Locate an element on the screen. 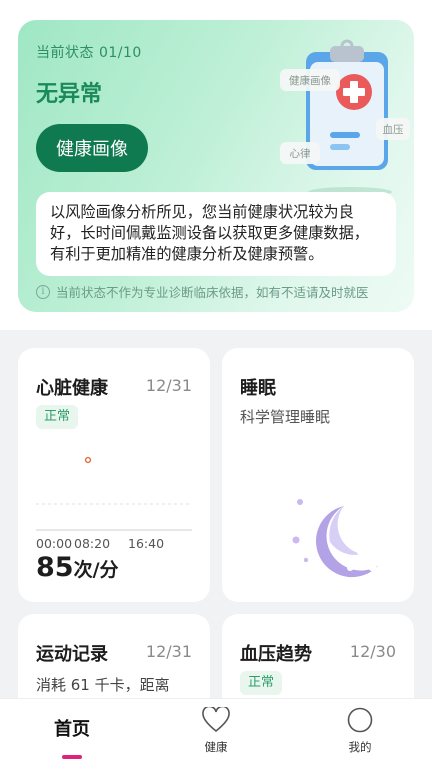  nav-home: 首页 is located at coordinates (72, 733).